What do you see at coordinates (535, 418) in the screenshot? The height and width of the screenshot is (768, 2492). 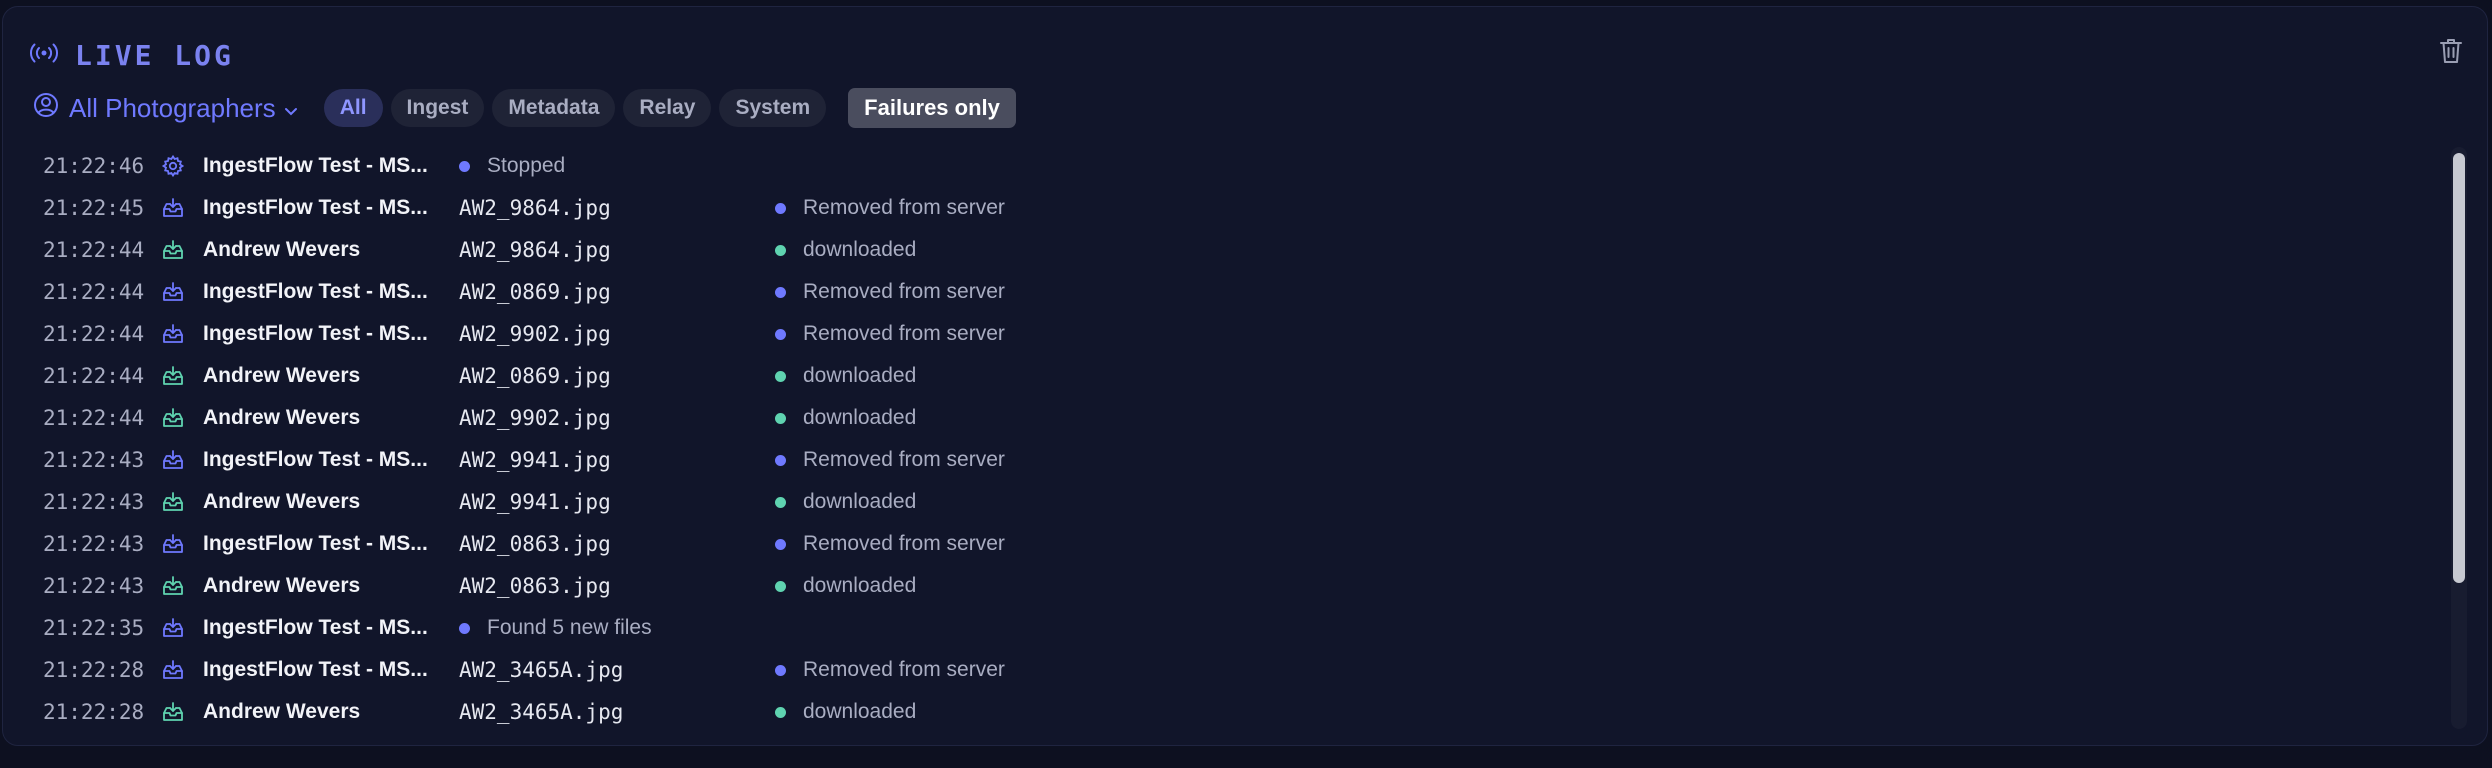 I see `log-filename: AW2_9902.jpg` at bounding box center [535, 418].